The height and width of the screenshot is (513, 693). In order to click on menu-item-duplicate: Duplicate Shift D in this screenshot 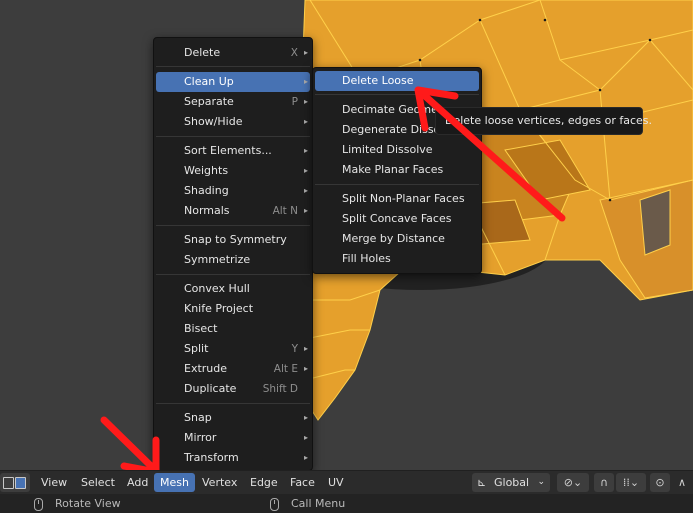, I will do `click(233, 389)`.